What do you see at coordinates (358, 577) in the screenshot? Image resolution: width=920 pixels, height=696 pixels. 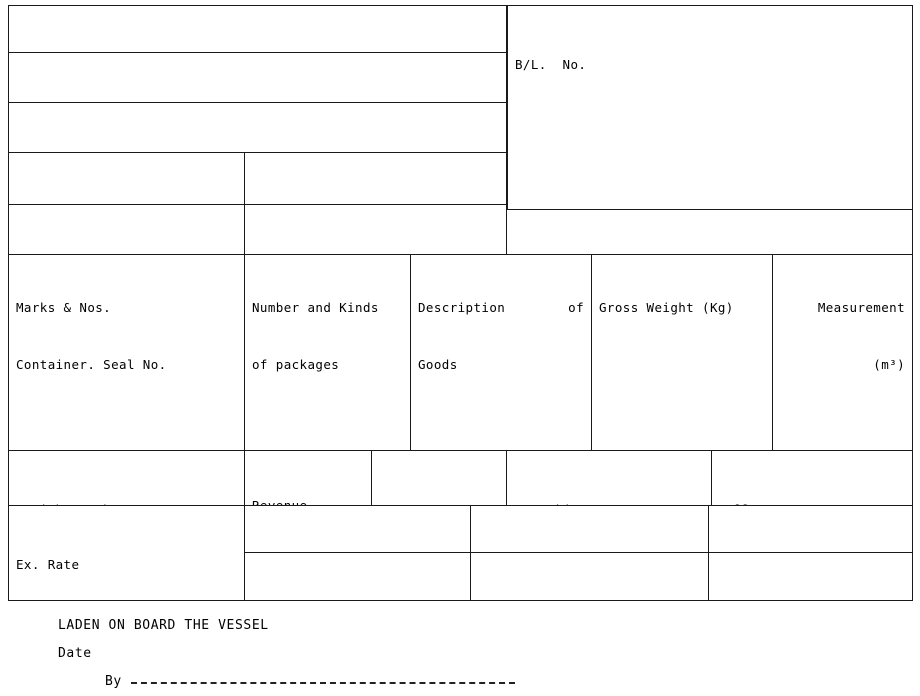 I see `field-total-prepaid: Total Prepaid` at bounding box center [358, 577].